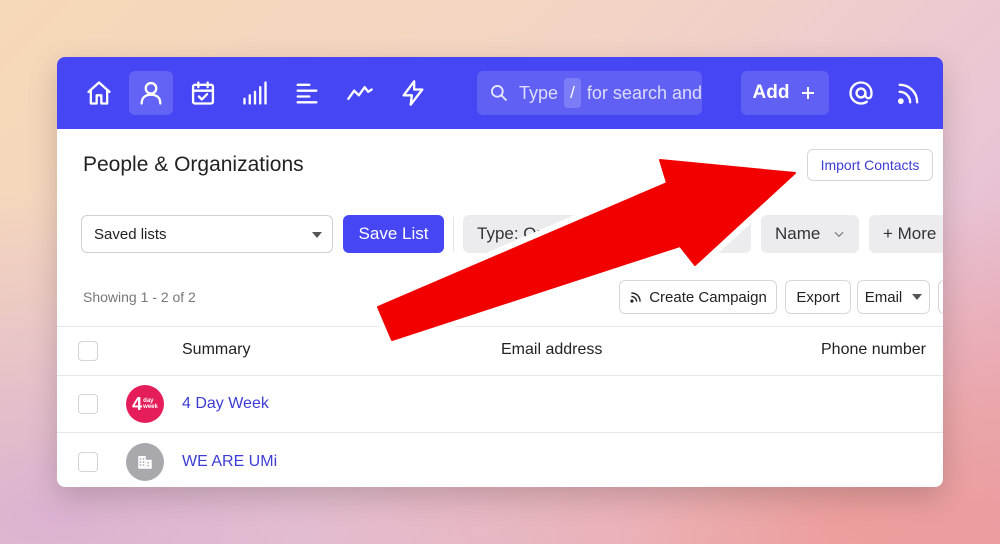 The height and width of the screenshot is (544, 1000). I want to click on more-actions-button, so click(940, 297).